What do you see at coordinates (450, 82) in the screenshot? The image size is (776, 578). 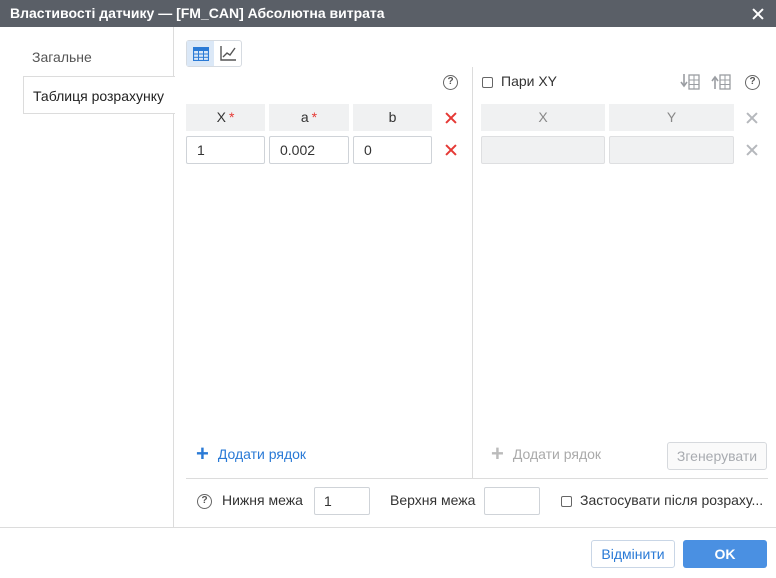 I see `help-icon-left: ?` at bounding box center [450, 82].